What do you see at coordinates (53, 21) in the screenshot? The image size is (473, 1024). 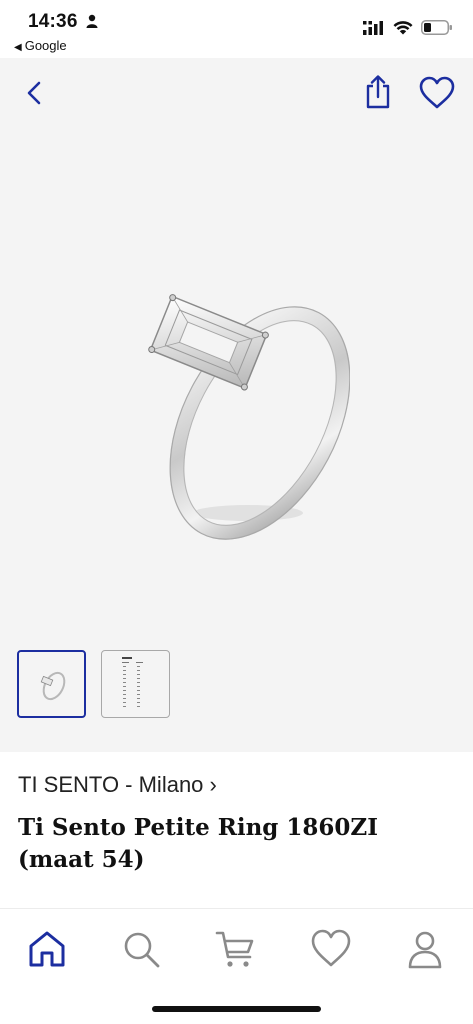 I see `status-time: 14:36` at bounding box center [53, 21].